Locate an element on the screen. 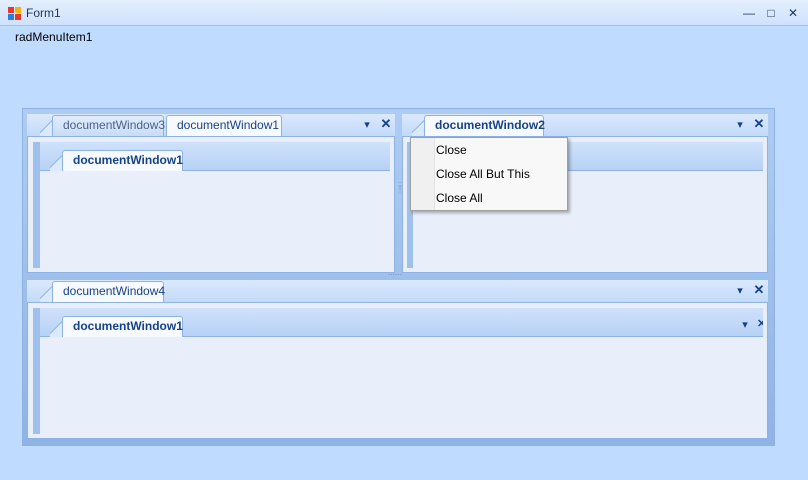  maximize-button: □ is located at coordinates (771, 13).